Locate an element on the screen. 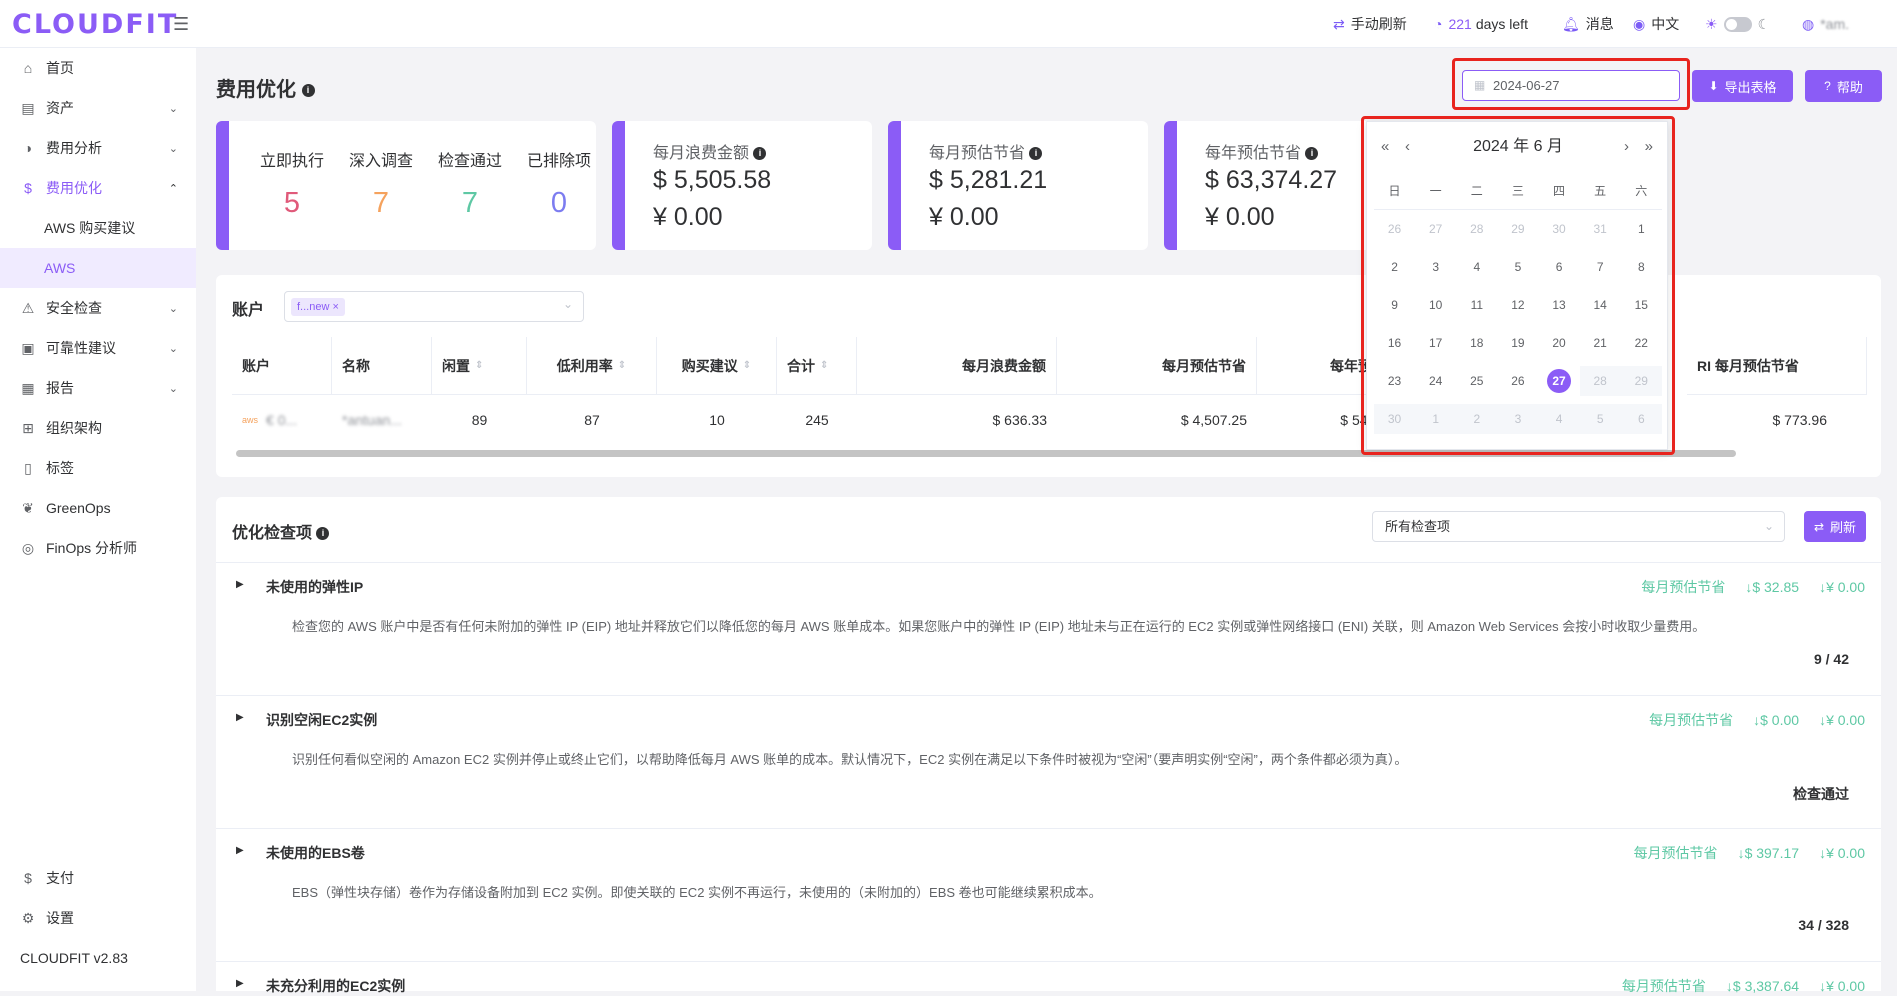 The image size is (1897, 996). report-icon: ▦ is located at coordinates (28, 387).